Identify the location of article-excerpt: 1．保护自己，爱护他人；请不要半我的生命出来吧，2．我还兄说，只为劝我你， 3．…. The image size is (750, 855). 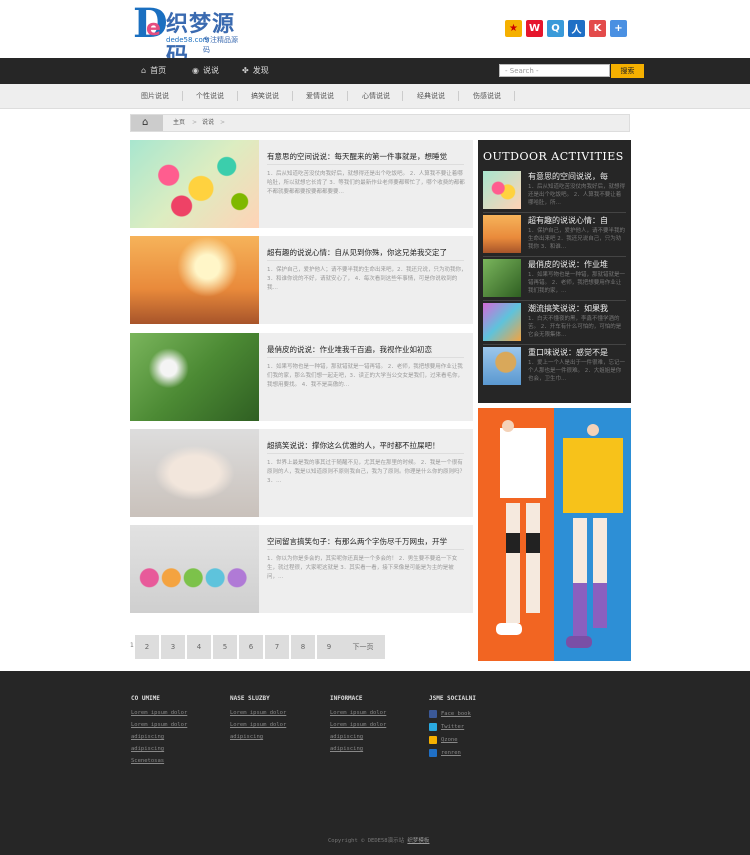
(367, 279).